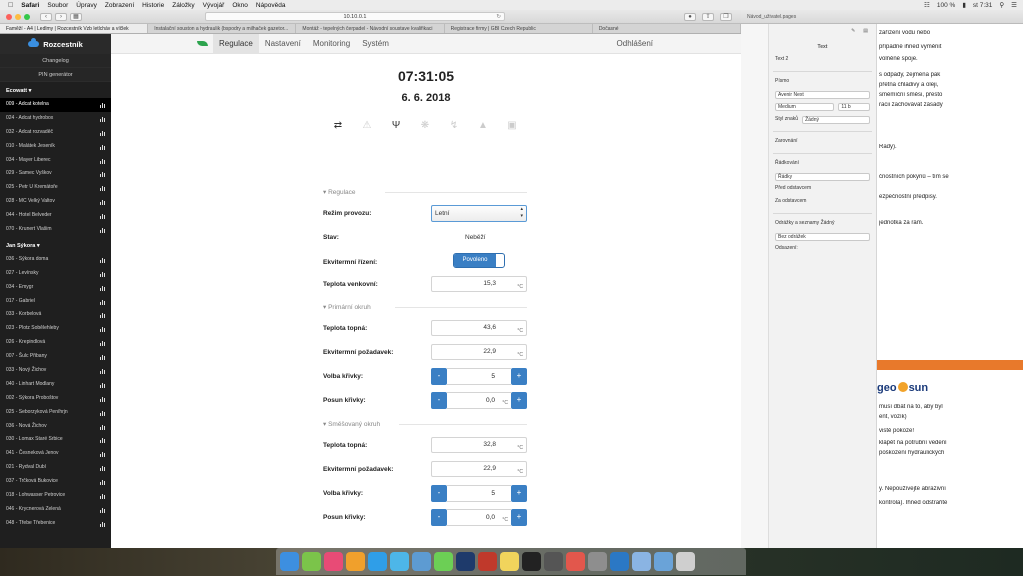 This screenshot has width=1023, height=576. Describe the element at coordinates (55, 524) in the screenshot. I see `sidebar-item: 048 - Třebe Třebenice` at that location.